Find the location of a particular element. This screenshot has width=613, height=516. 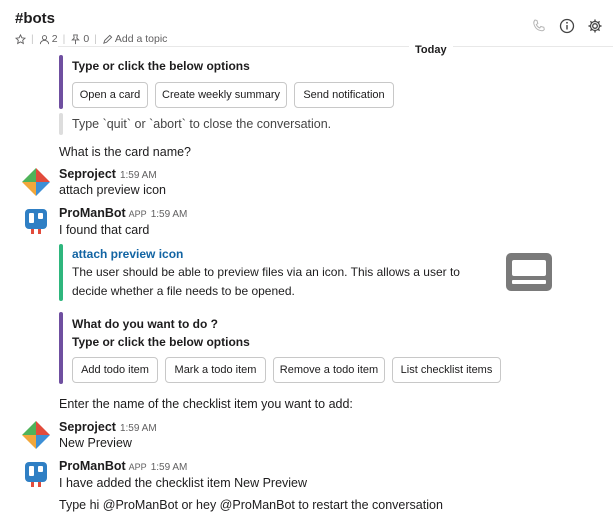

date-divider-line is located at coordinates (335, 46).